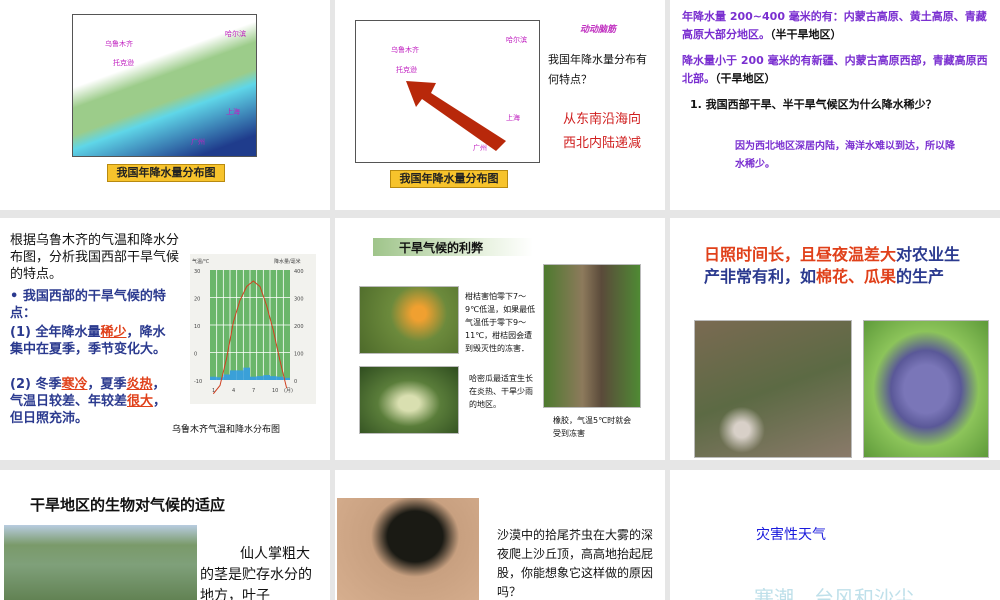  I want to click on slide-thumbnail-6: 日照时间长，且昼夜温差大对农业生产非常有利，如棉花、瓜果的生产, so click(835, 339).